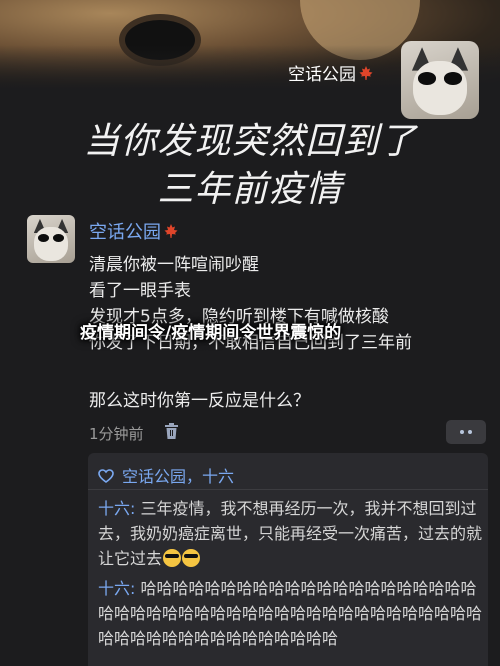  Describe the element at coordinates (116, 434) in the screenshot. I see `post-timestamp: 1分钟前` at that location.